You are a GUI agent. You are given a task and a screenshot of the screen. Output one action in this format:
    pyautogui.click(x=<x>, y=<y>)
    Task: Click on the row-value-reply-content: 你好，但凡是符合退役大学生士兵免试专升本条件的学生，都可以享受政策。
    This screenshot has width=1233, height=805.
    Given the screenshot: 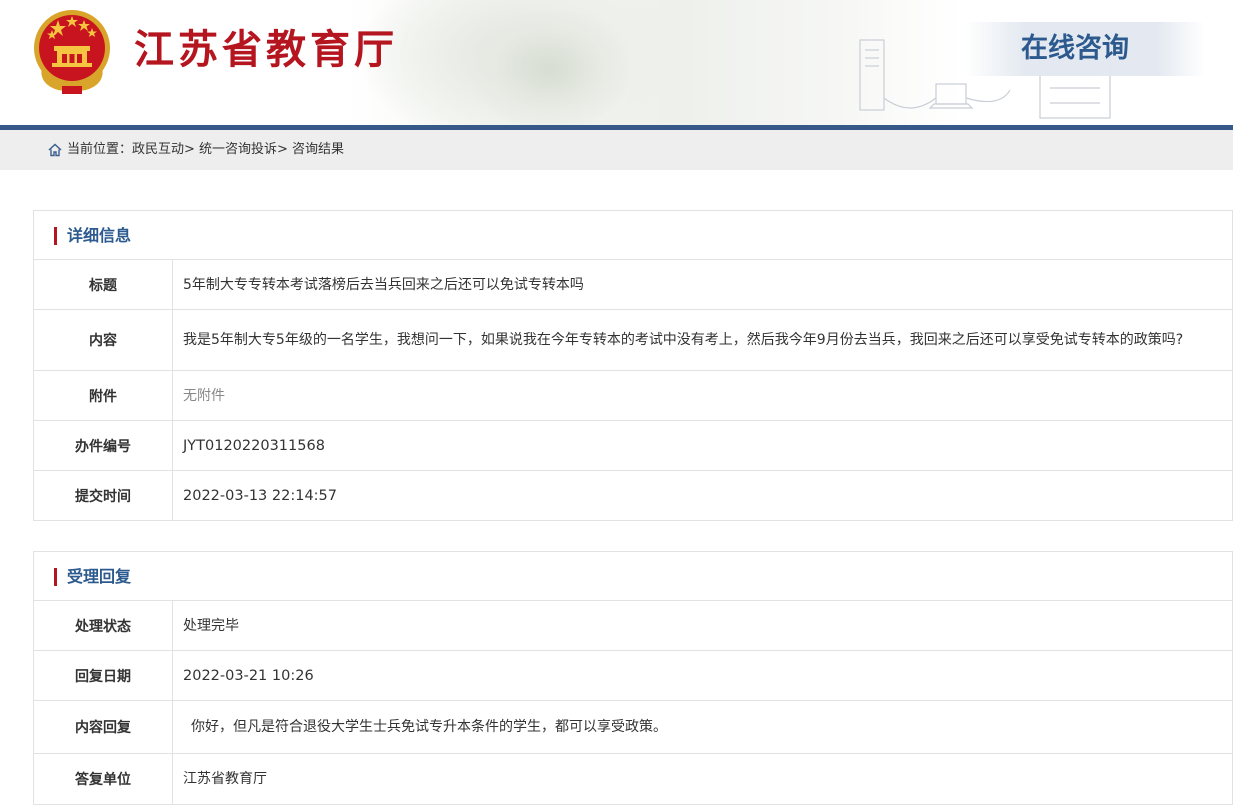 What is the action you would take?
    pyautogui.click(x=429, y=727)
    